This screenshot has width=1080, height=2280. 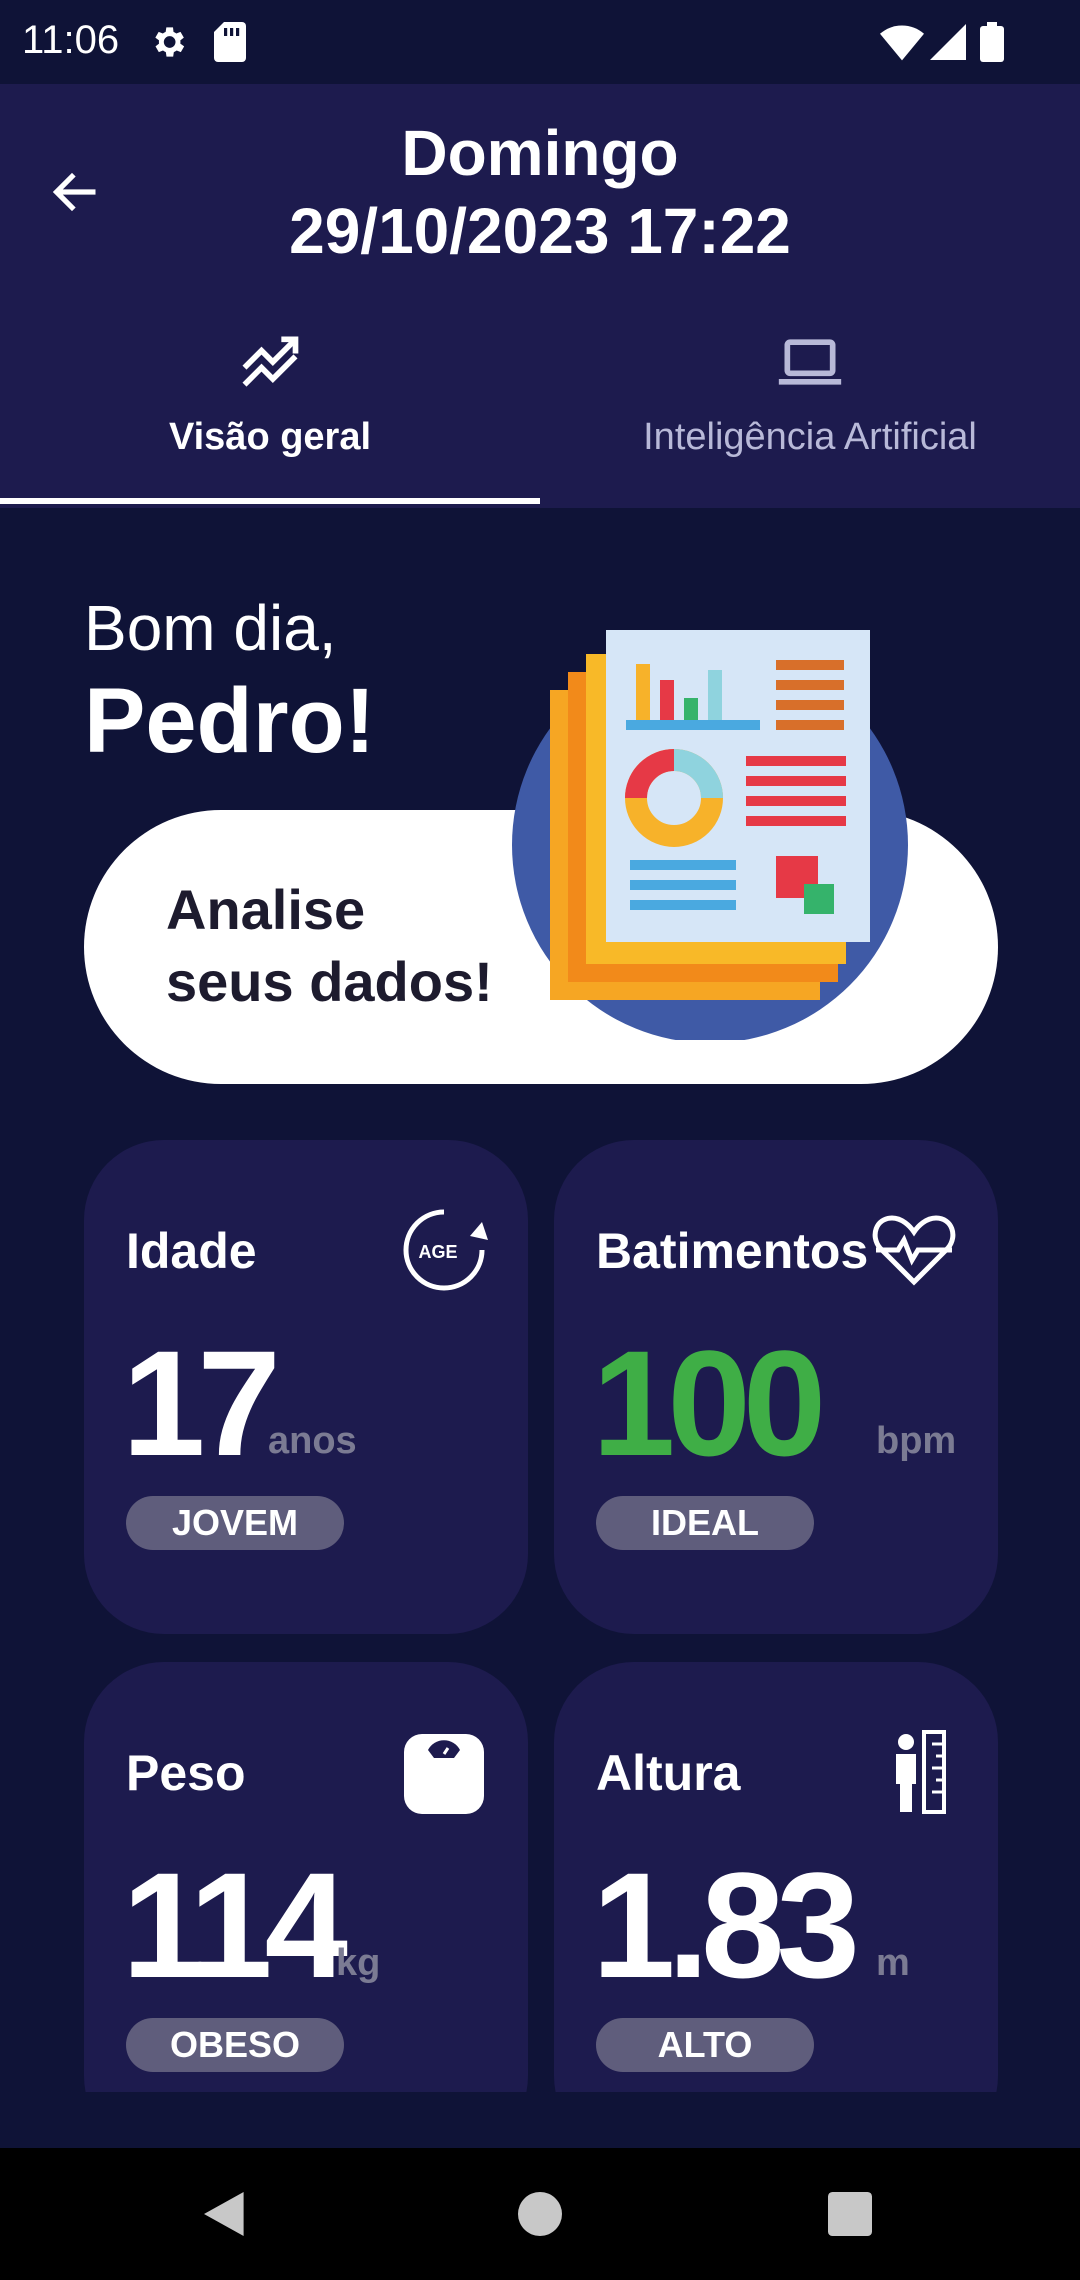 I want to click on status-badge: JOVEM, so click(x=235, y=1523).